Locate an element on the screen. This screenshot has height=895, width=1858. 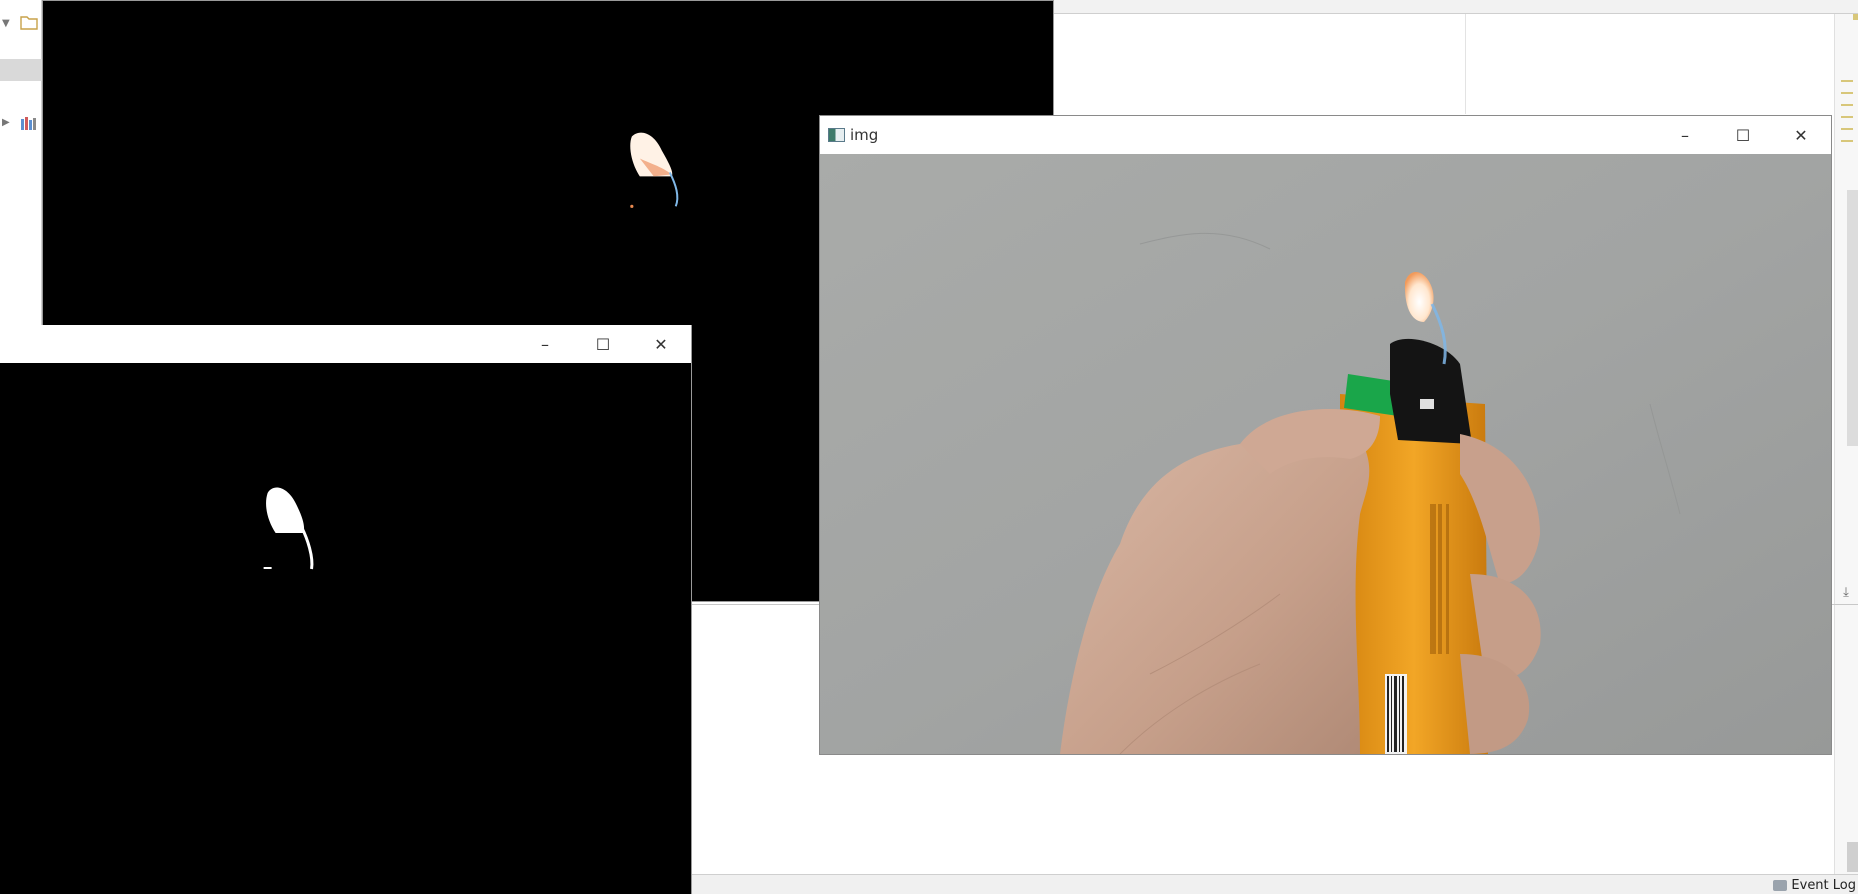
expand-caret-icon: ▼ is located at coordinates (6, 24).